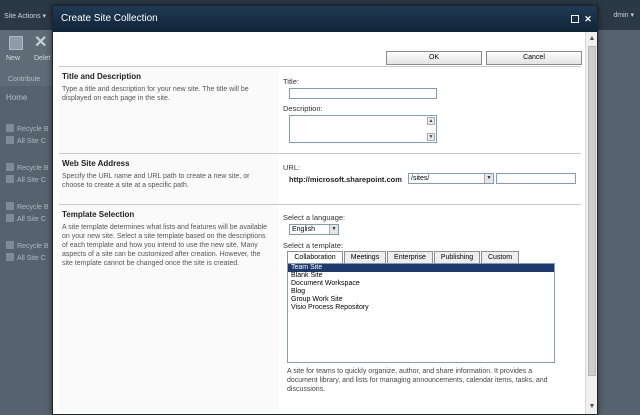 This screenshot has width=640, height=415. I want to click on dialog-title: Create Site Collection, so click(109, 18).